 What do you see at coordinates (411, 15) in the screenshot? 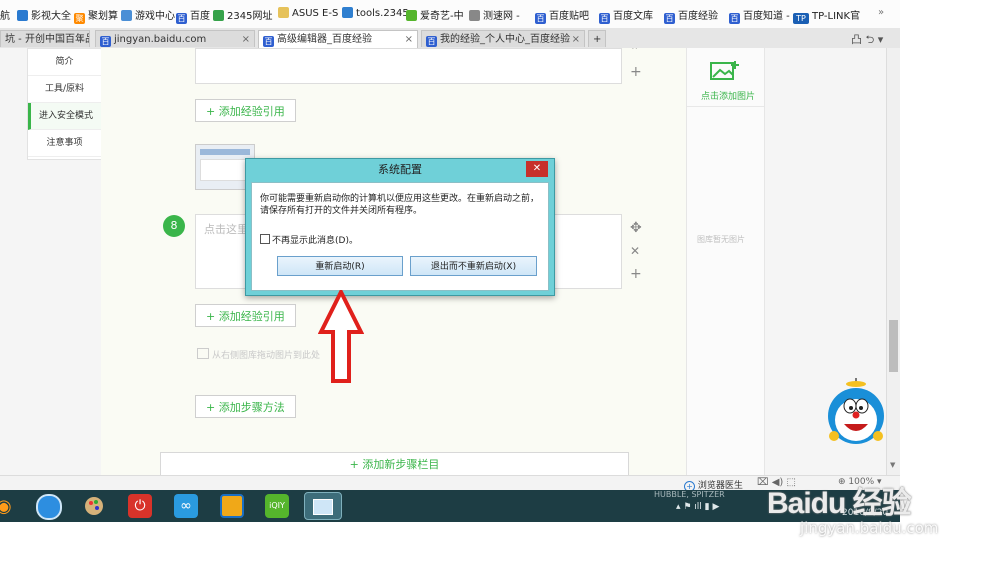
I see `iqiyi-icon` at bounding box center [411, 15].